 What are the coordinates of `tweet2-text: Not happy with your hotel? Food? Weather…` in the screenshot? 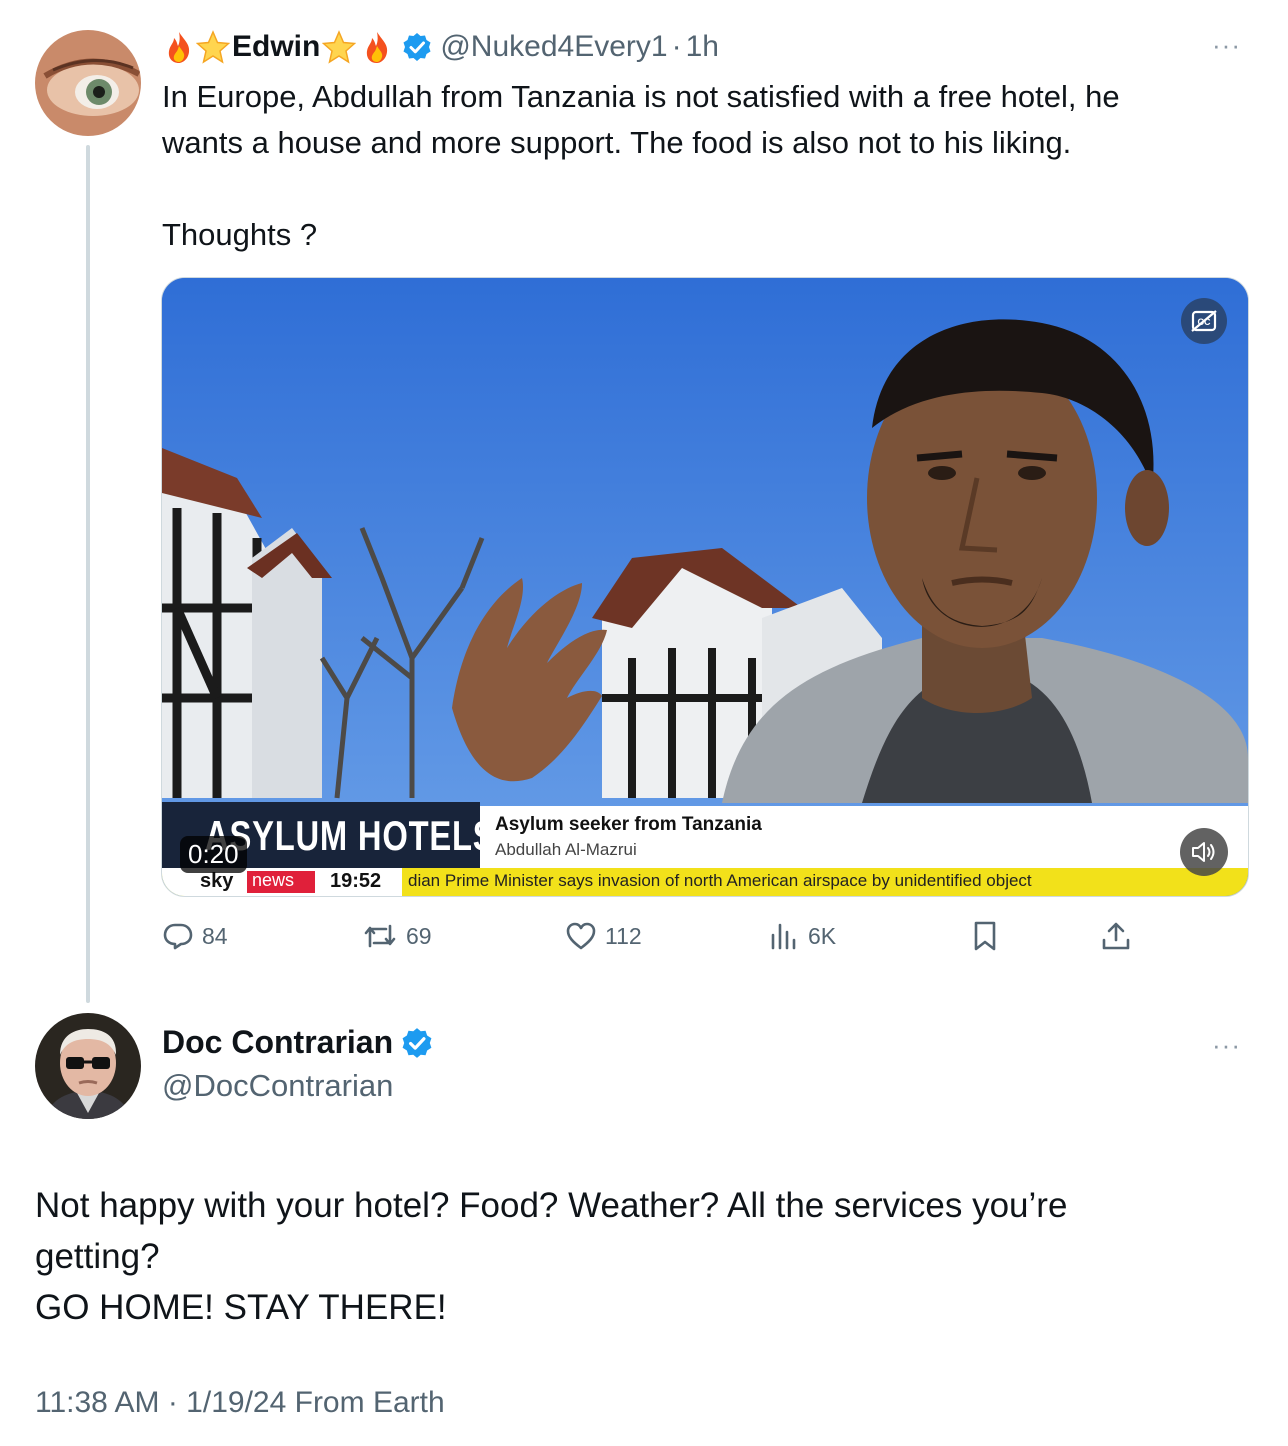 It's located at (645, 1256).